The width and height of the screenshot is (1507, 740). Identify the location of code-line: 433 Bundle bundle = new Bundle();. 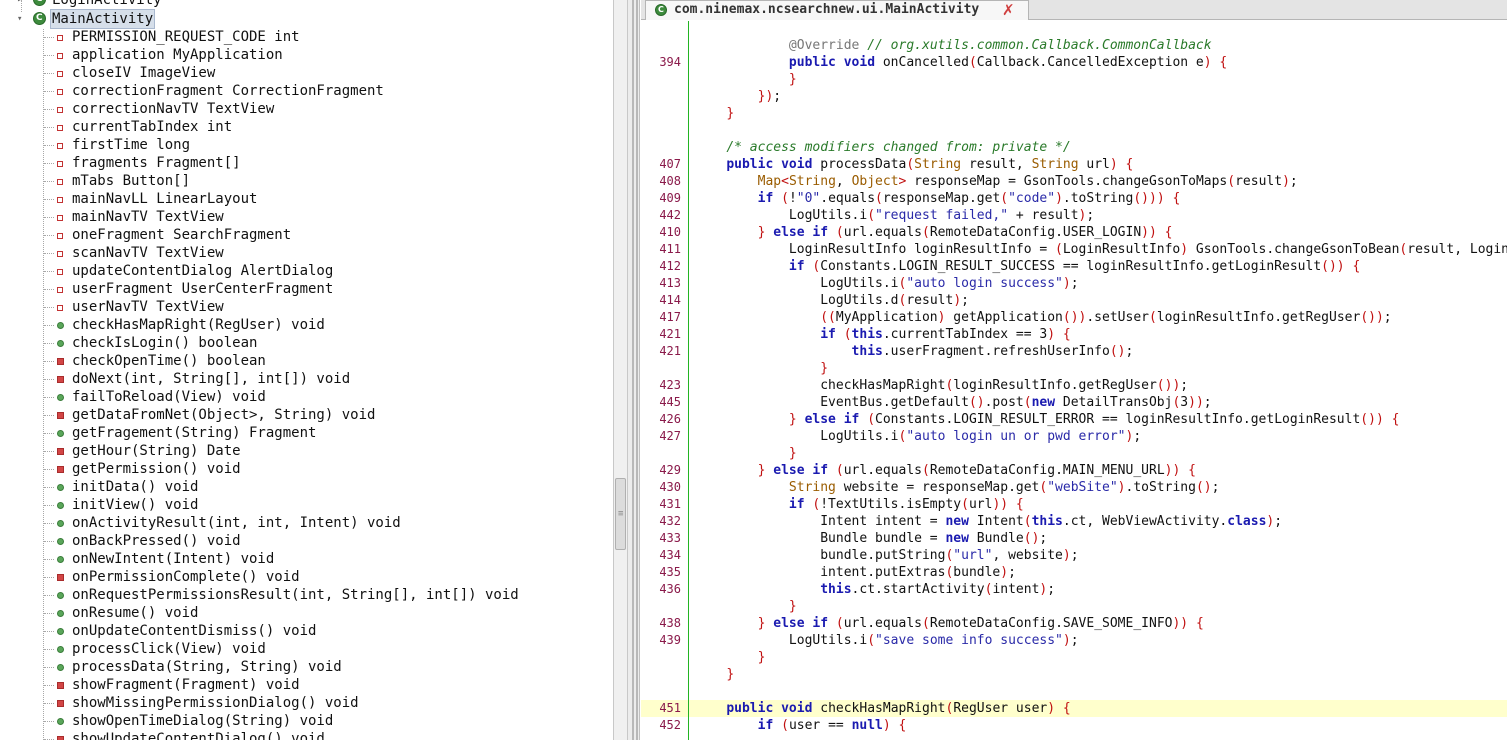
(1074, 538).